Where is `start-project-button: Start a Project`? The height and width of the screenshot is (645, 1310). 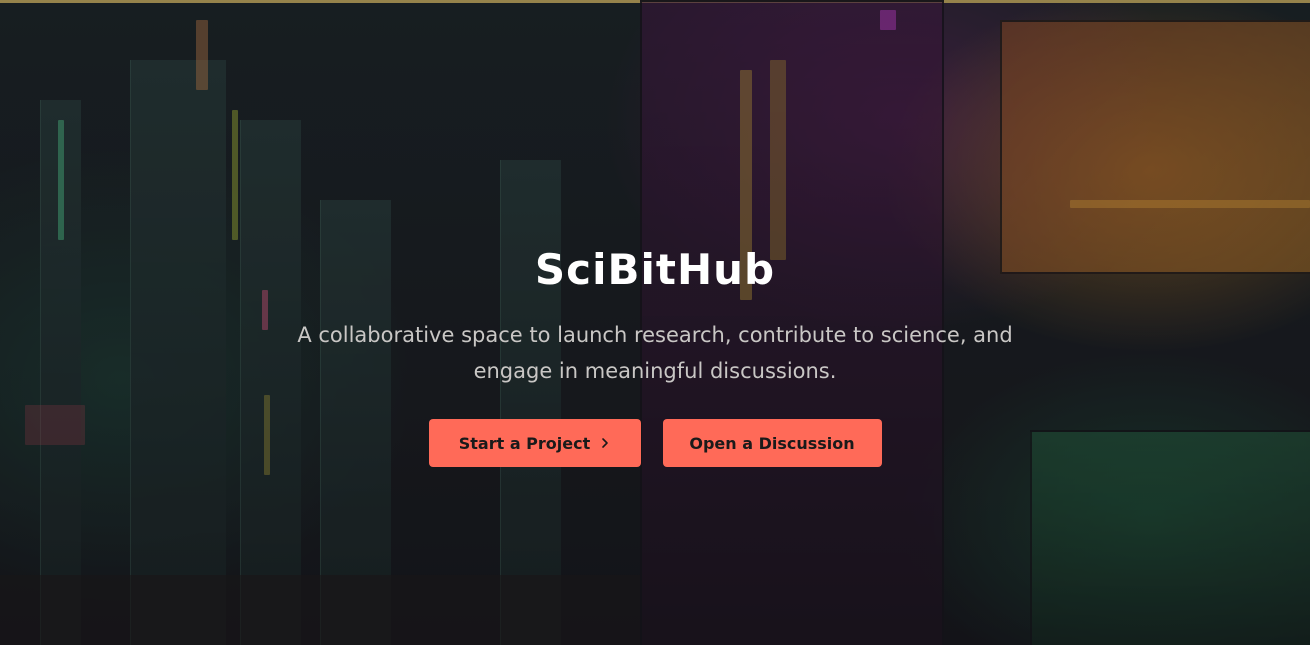 start-project-button: Start a Project is located at coordinates (534, 443).